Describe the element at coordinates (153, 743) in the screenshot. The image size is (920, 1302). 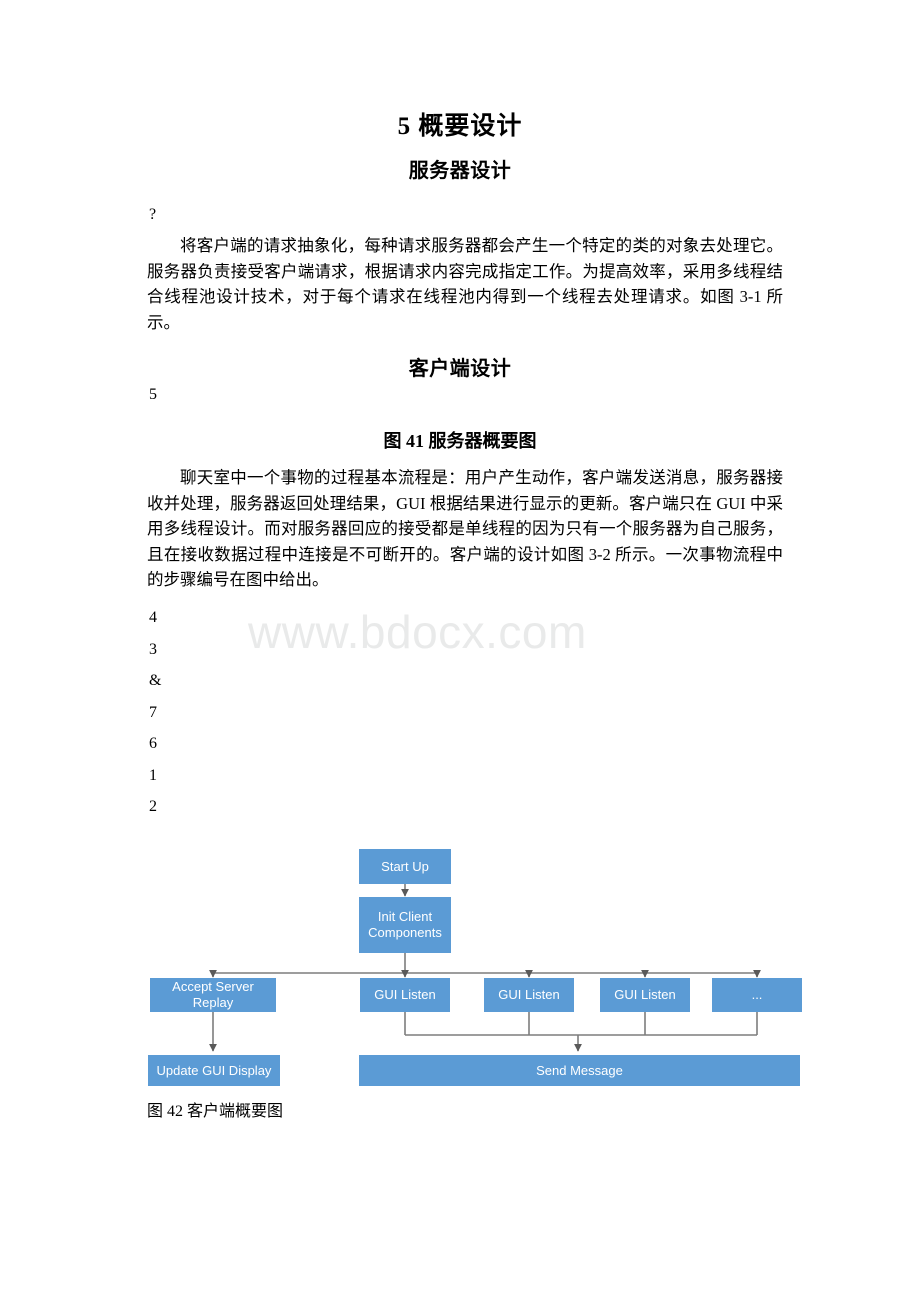
I see `step-number: 6` at that location.